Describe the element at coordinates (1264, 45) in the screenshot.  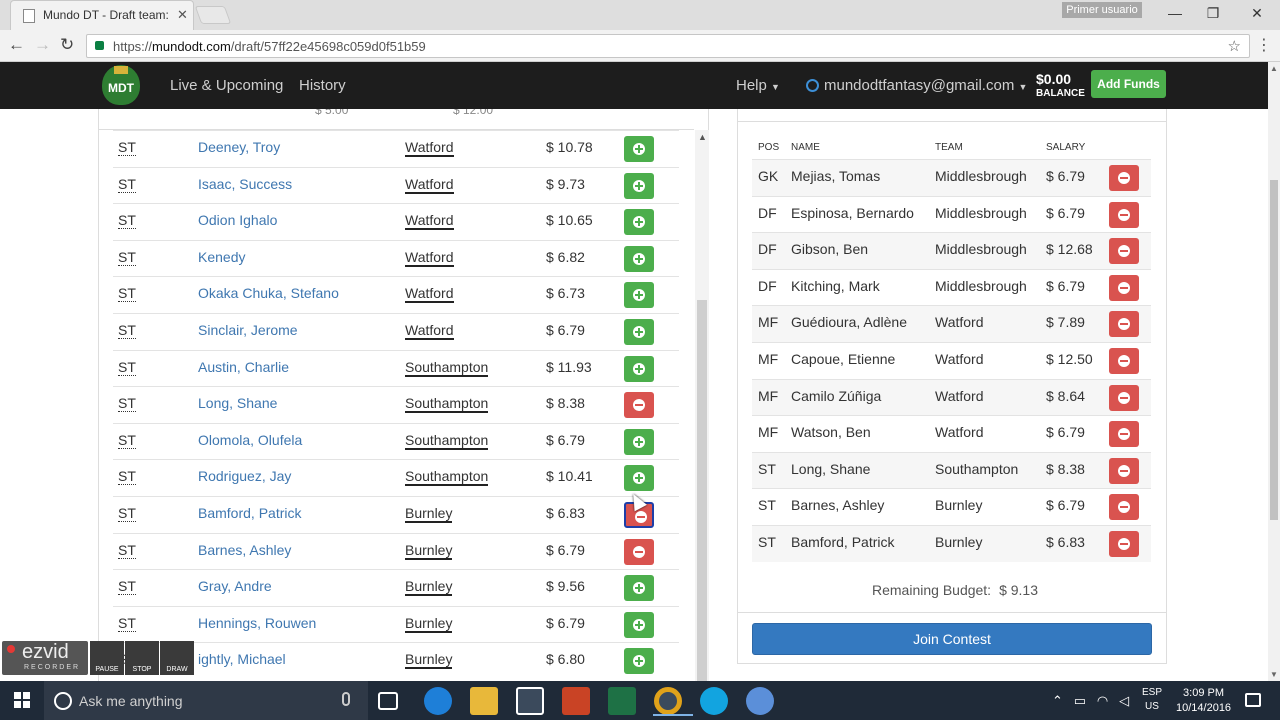
I see `chrome-menu-icon: ⋮` at that location.